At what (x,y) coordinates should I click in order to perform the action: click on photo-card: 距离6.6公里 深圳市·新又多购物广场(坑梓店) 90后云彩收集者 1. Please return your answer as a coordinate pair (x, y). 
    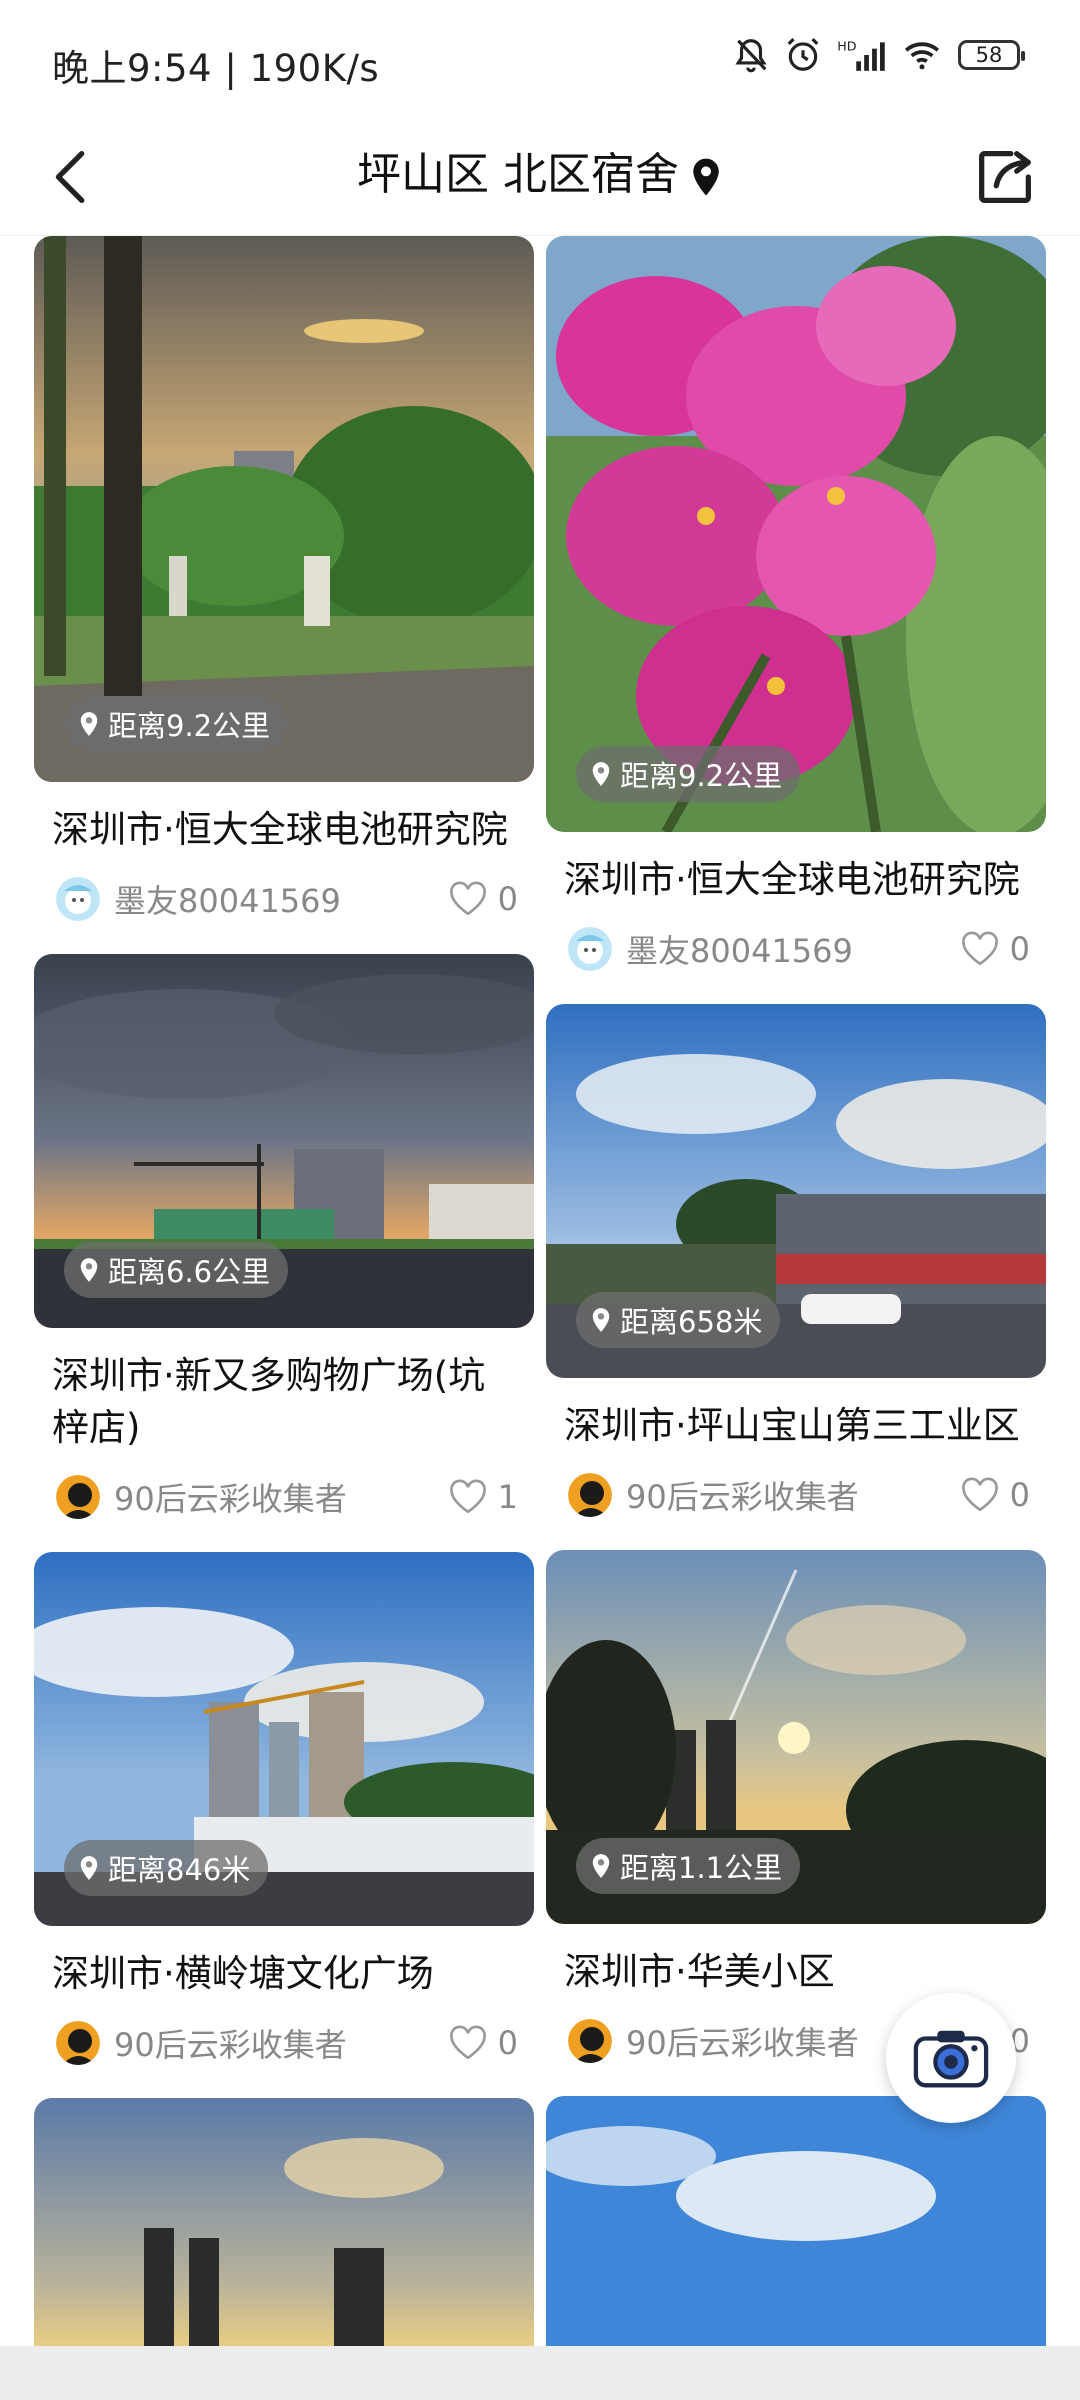
    Looking at the image, I should click on (284, 1241).